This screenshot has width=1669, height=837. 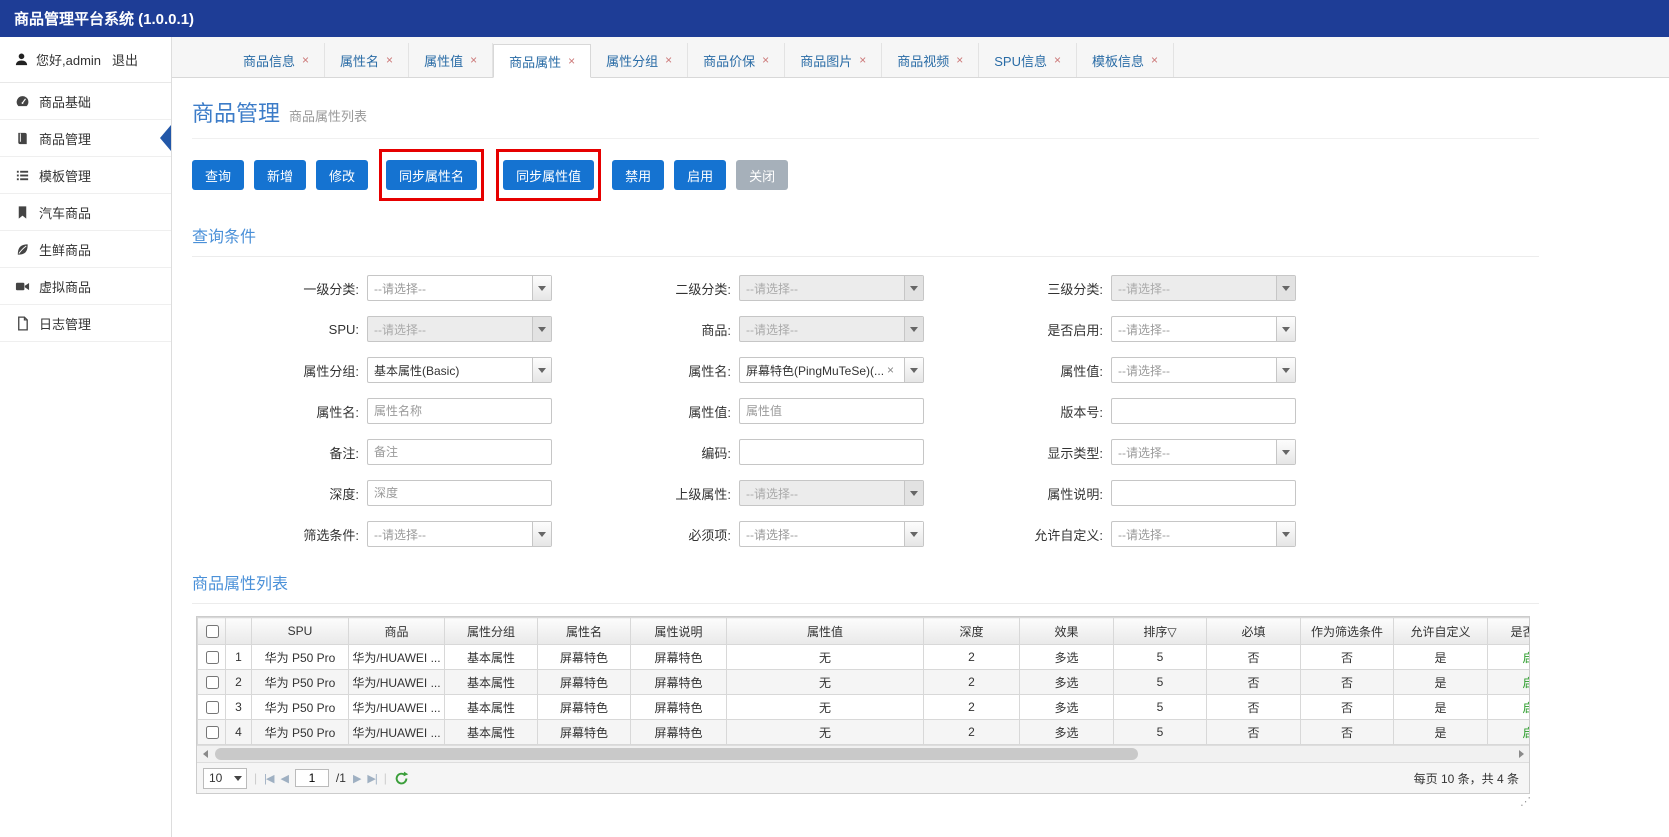 What do you see at coordinates (357, 778) in the screenshot?
I see `next-page-icon: ▶` at bounding box center [357, 778].